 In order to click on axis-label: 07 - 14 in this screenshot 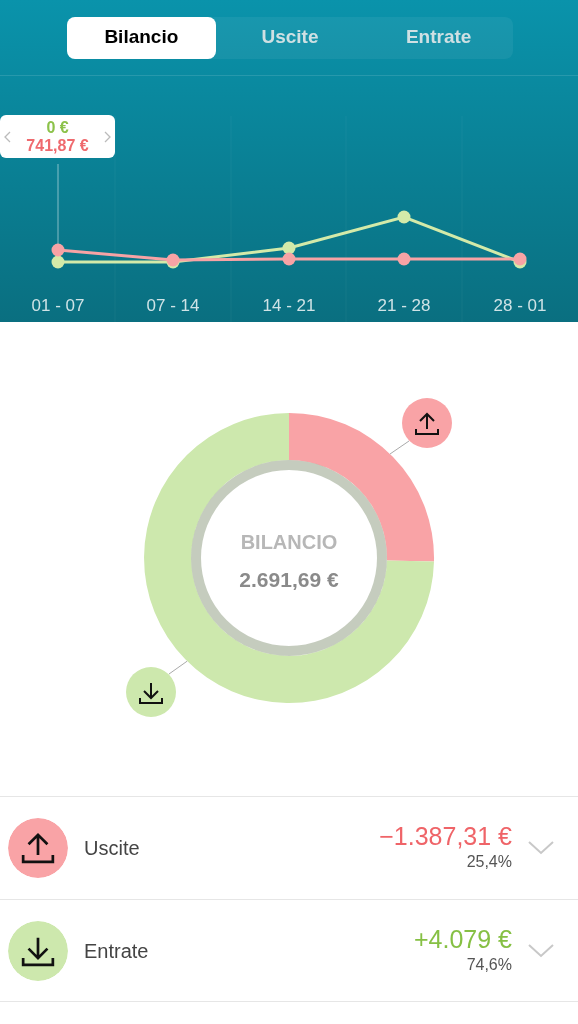, I will do `click(173, 305)`.